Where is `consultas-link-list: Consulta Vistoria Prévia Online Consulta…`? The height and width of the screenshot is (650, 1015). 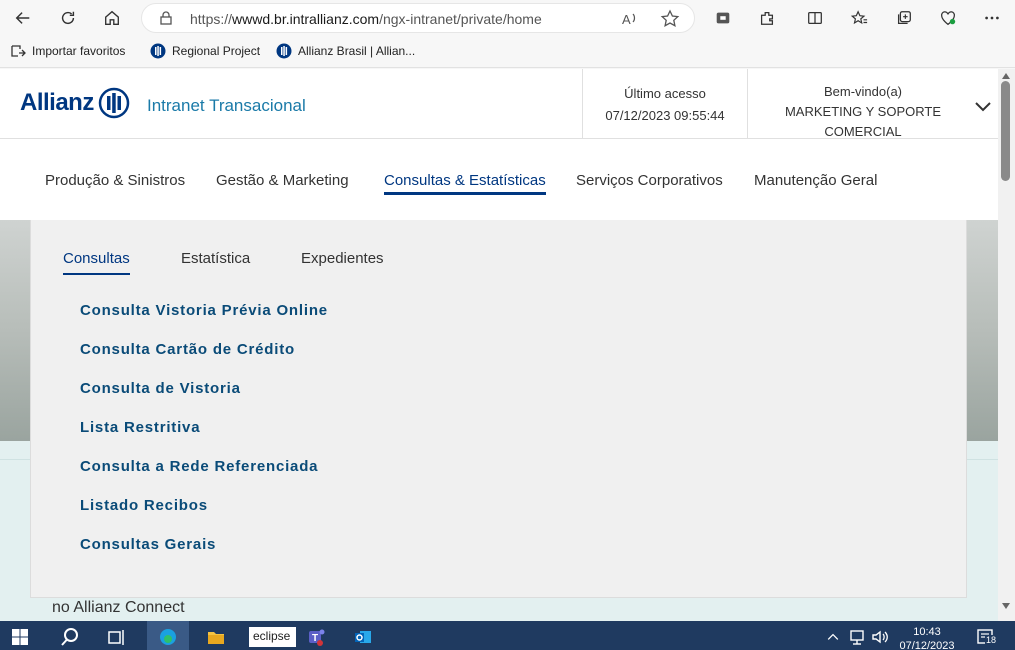 consultas-link-list: Consulta Vistoria Prévia Online Consulta… is located at coordinates (204, 438).